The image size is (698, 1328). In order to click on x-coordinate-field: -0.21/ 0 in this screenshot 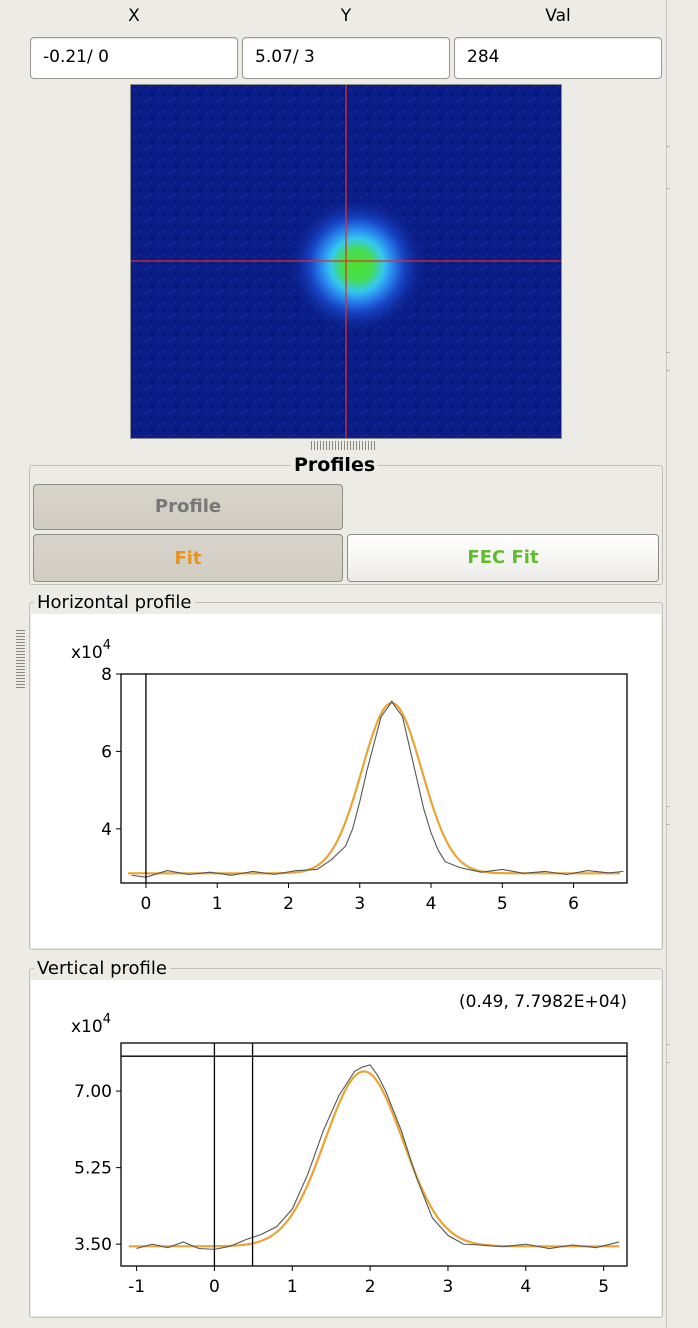, I will do `click(134, 58)`.